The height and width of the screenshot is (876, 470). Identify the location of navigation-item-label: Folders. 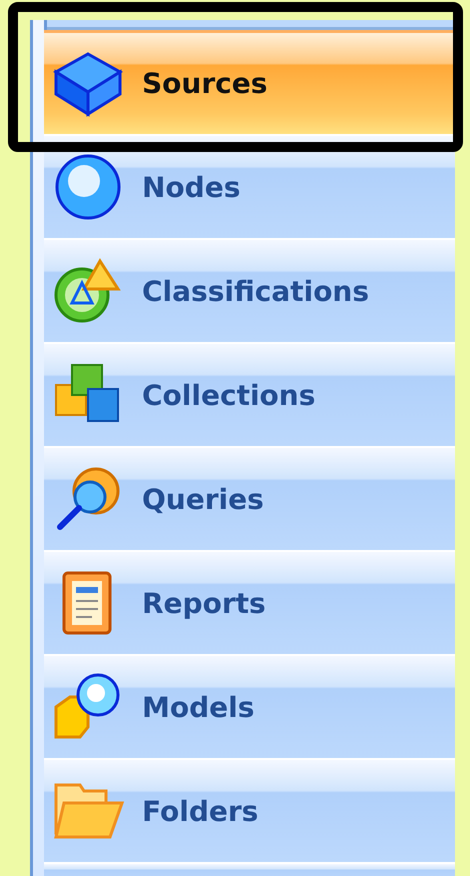
(200, 811).